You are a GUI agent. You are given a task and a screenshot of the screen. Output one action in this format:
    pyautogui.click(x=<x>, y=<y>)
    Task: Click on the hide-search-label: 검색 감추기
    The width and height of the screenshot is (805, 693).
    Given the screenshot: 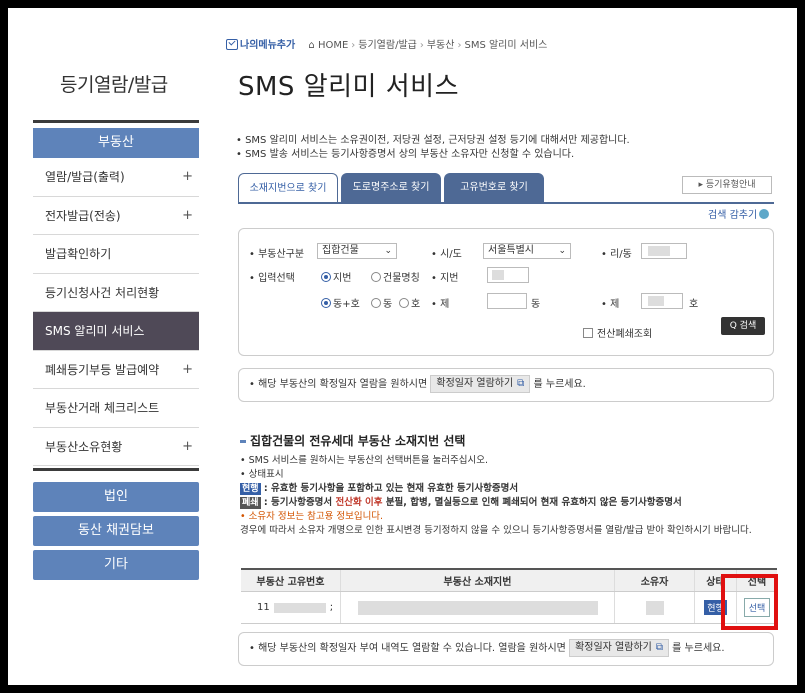 What is the action you would take?
    pyautogui.click(x=733, y=215)
    